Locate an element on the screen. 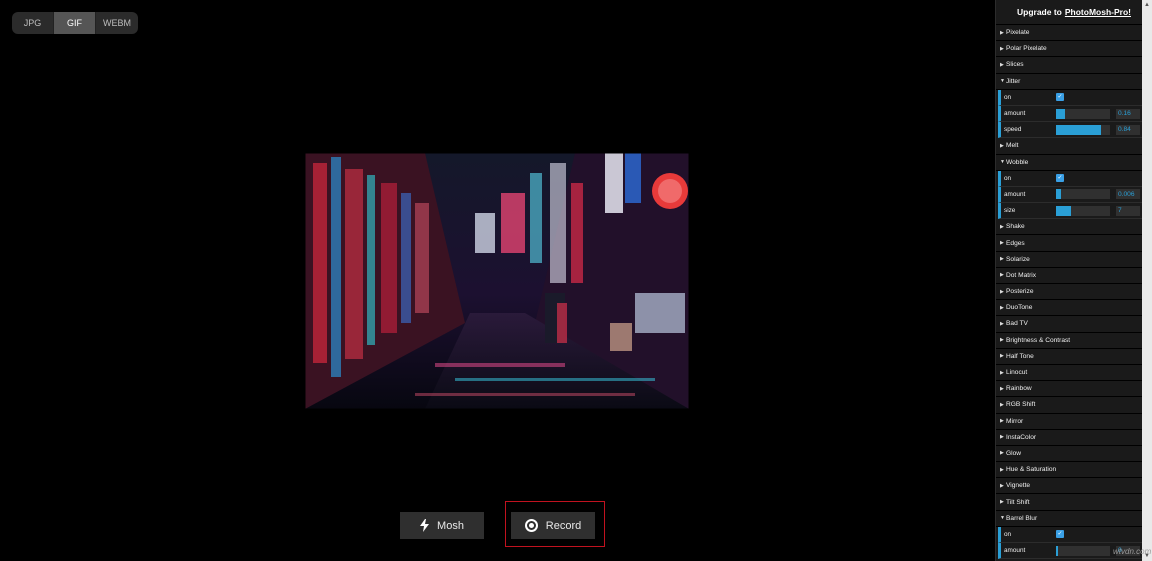  effect-folder: ▶ Shake is located at coordinates (1069, 227).